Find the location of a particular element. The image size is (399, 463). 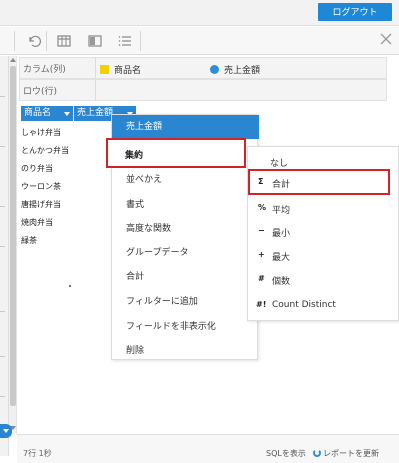

row-shelf-label: ロウ(行) is located at coordinates (40, 92).